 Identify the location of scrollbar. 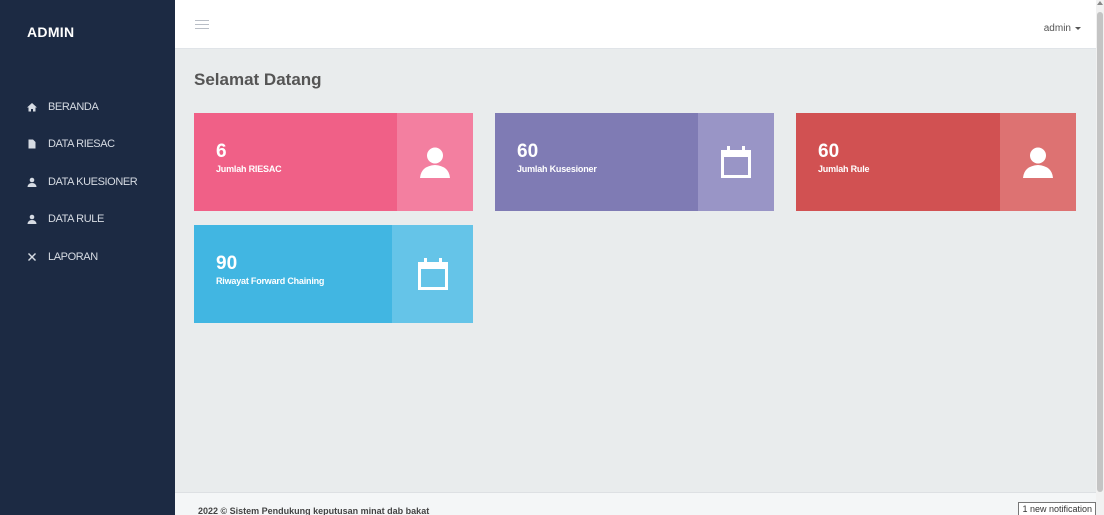
(1100, 257).